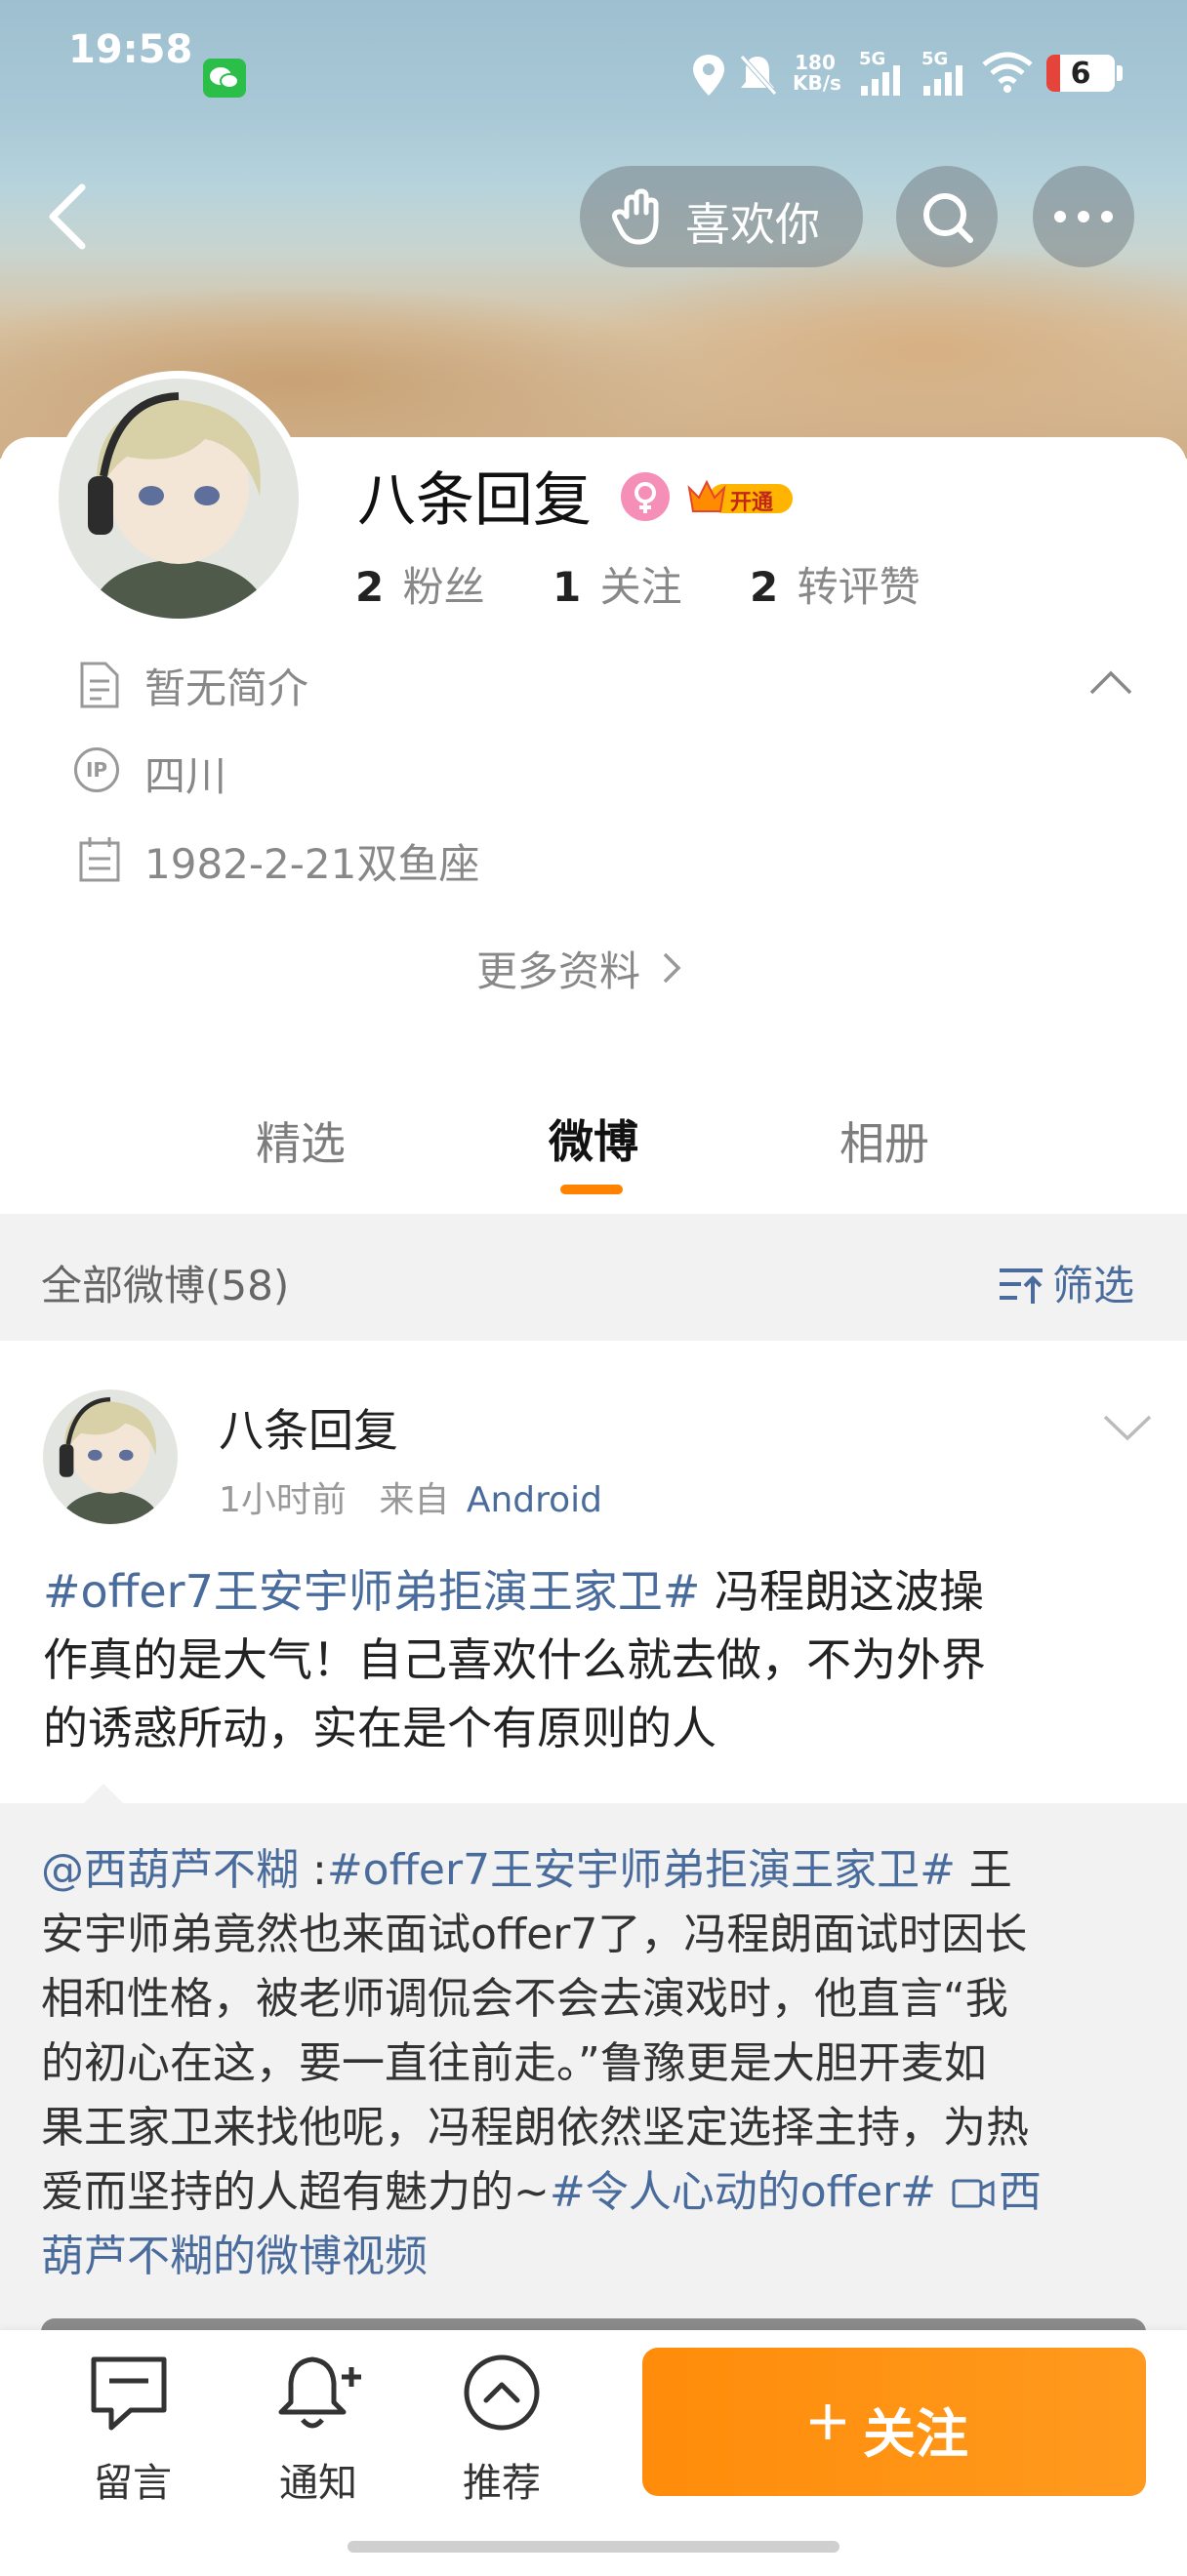 The height and width of the screenshot is (2576, 1187). I want to click on battery-icon: 6, so click(1080, 73).